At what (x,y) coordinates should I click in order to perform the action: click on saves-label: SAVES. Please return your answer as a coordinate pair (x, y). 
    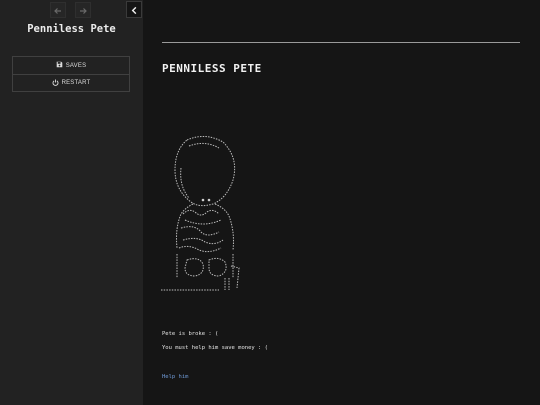
    Looking at the image, I should click on (76, 65).